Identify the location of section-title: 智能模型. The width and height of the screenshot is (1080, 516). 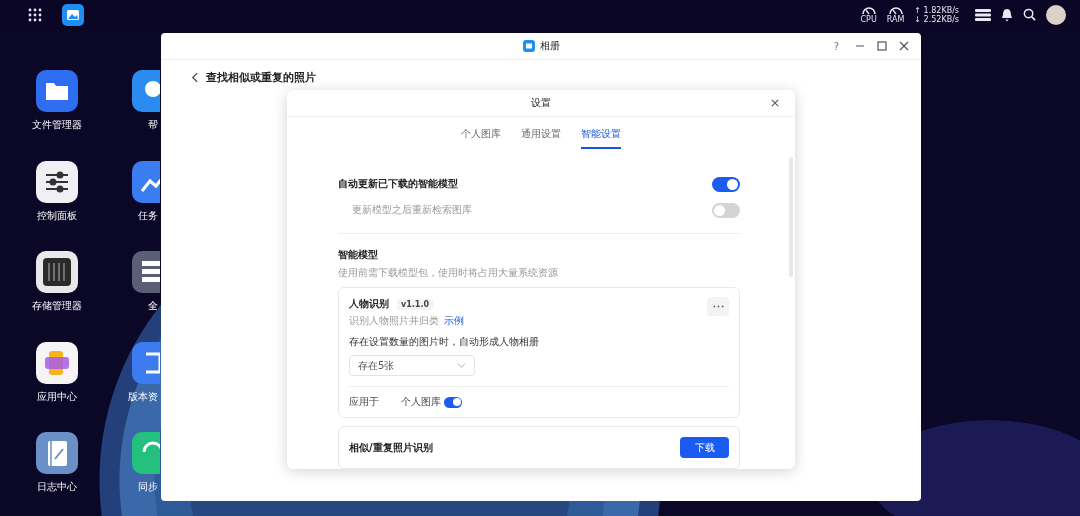
(358, 255).